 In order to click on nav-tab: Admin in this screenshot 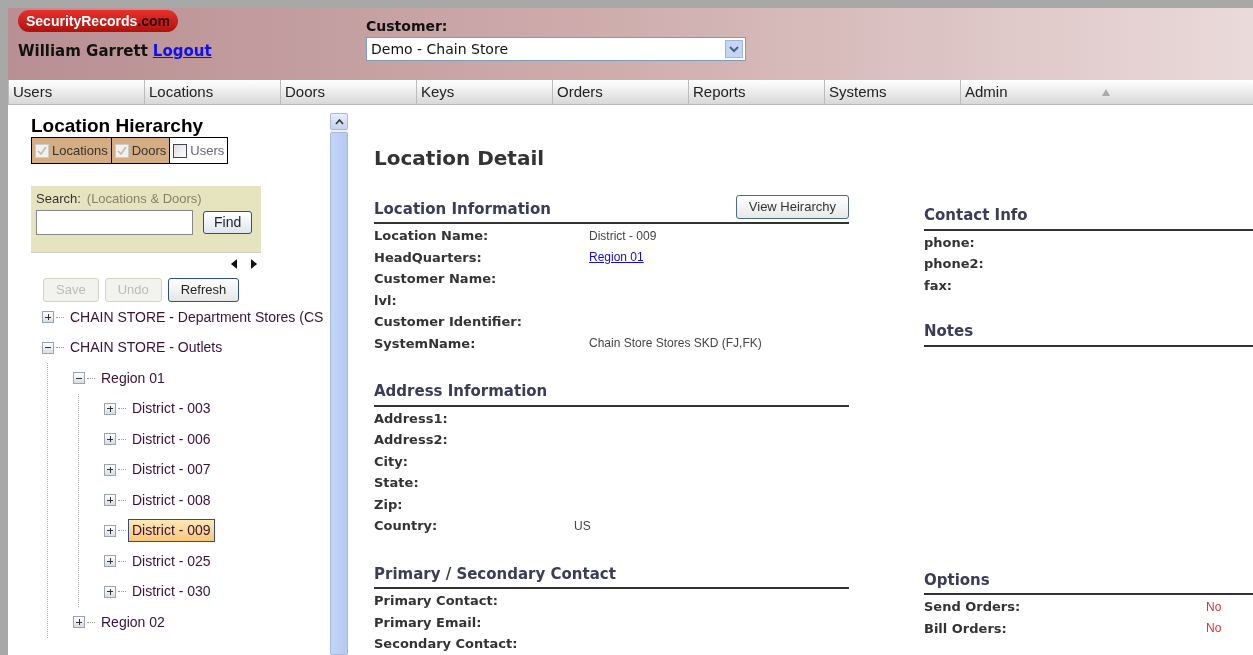, I will do `click(1028, 92)`.